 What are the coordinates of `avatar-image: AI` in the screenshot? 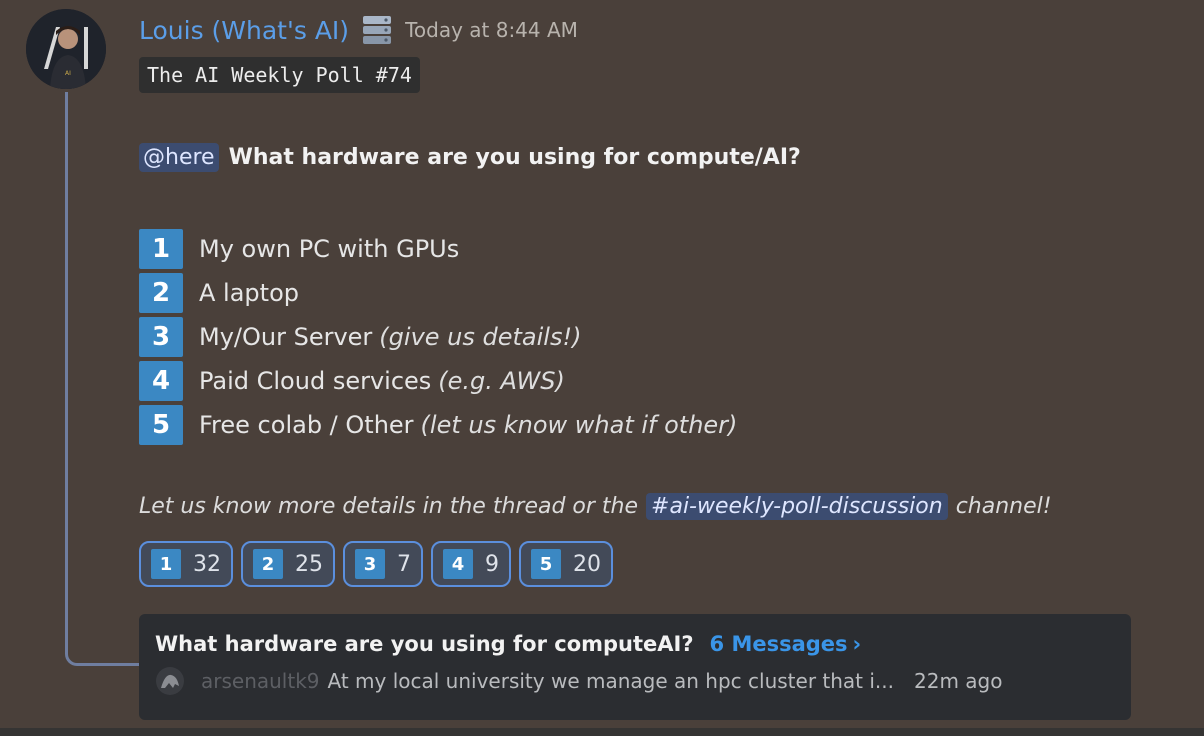 It's located at (66, 49).